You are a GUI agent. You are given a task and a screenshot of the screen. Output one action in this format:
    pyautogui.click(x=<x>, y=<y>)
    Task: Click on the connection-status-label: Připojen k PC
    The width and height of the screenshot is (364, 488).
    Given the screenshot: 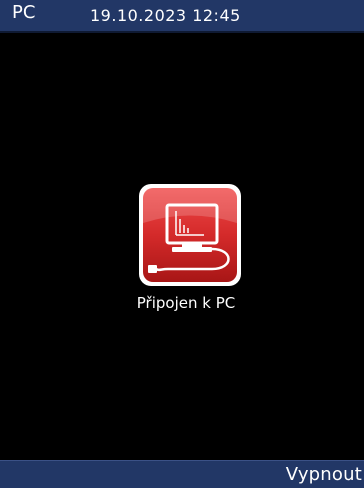 What is the action you would take?
    pyautogui.click(x=186, y=303)
    